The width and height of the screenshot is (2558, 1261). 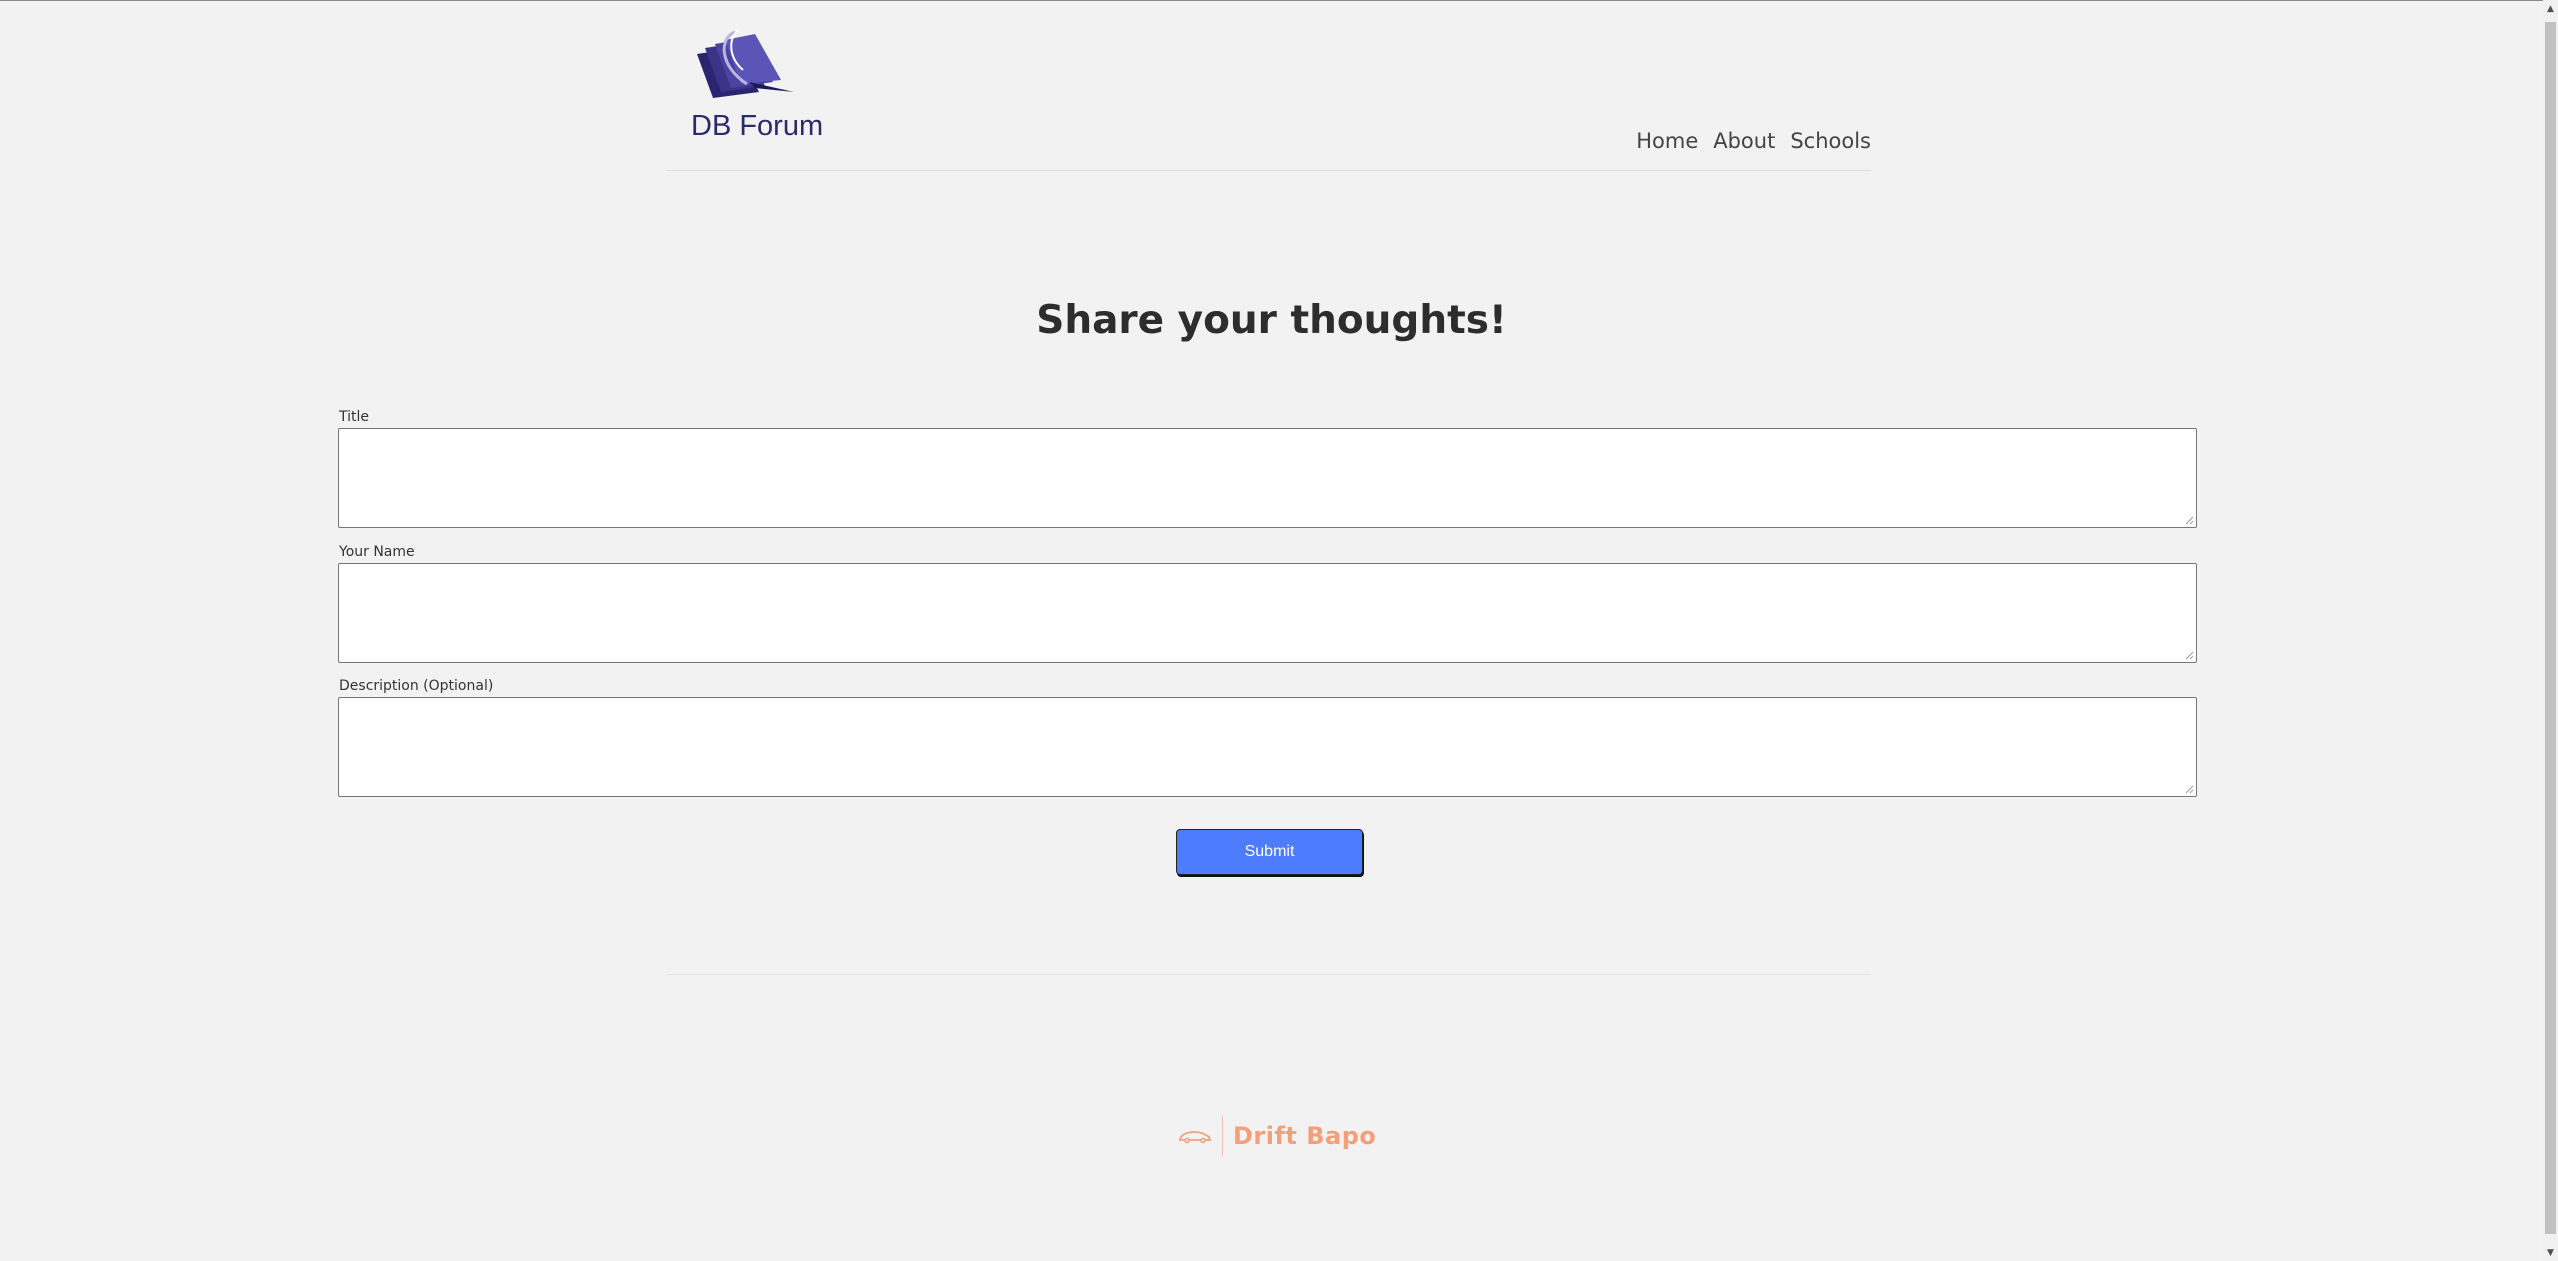 I want to click on scroll-up-arrow-icon: ▲, so click(x=2550, y=8).